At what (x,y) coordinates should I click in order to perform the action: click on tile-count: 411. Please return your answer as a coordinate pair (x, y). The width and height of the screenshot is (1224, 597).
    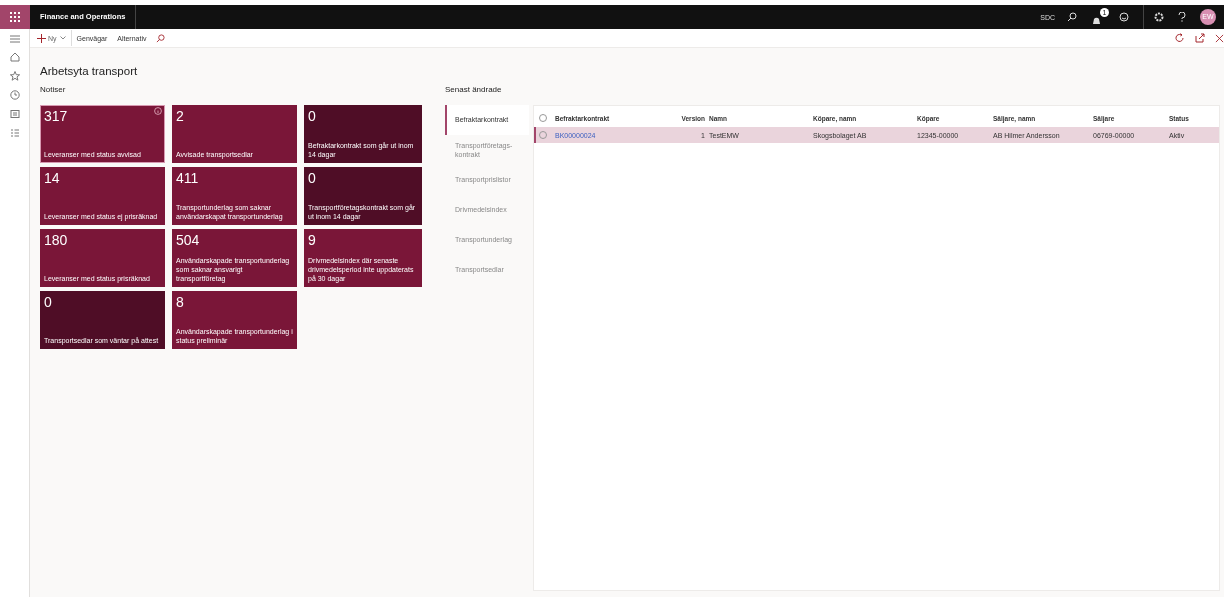
    Looking at the image, I should click on (187, 178).